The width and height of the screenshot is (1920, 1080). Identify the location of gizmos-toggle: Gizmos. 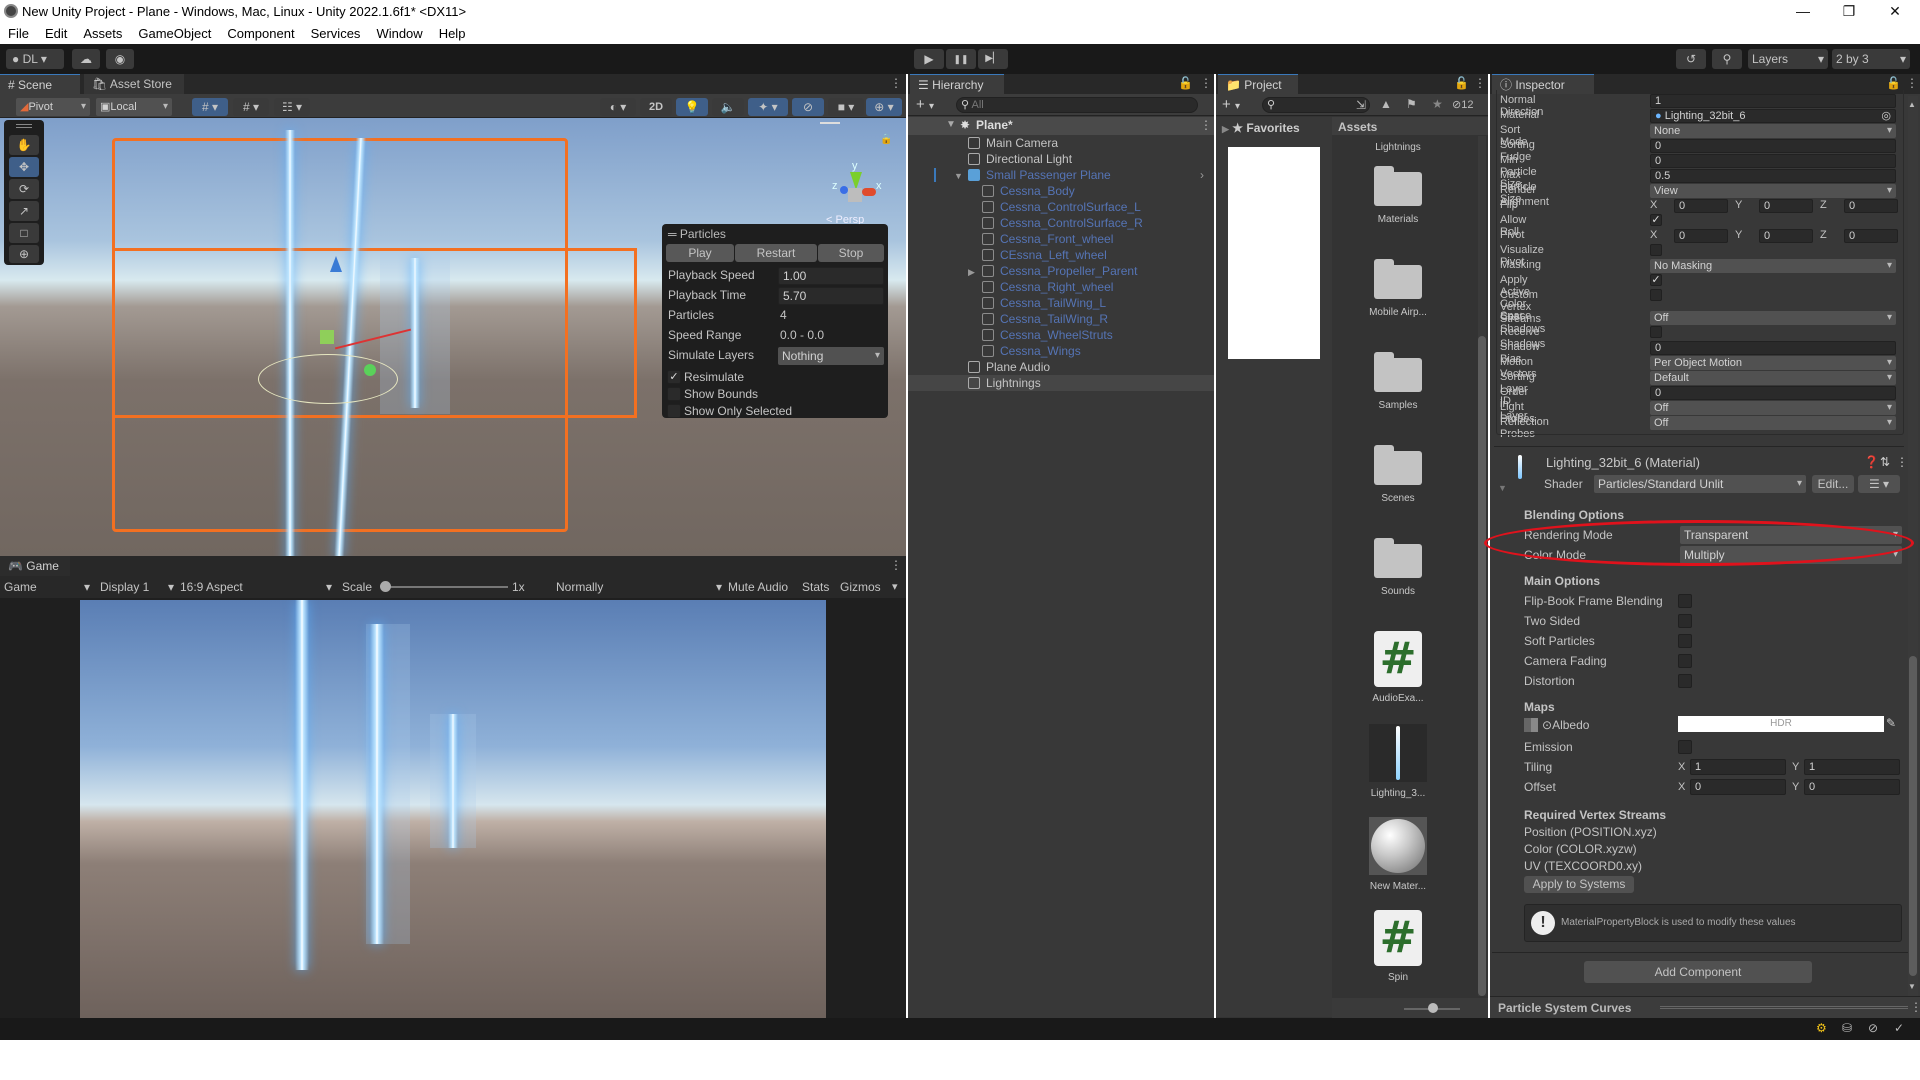
(860, 587).